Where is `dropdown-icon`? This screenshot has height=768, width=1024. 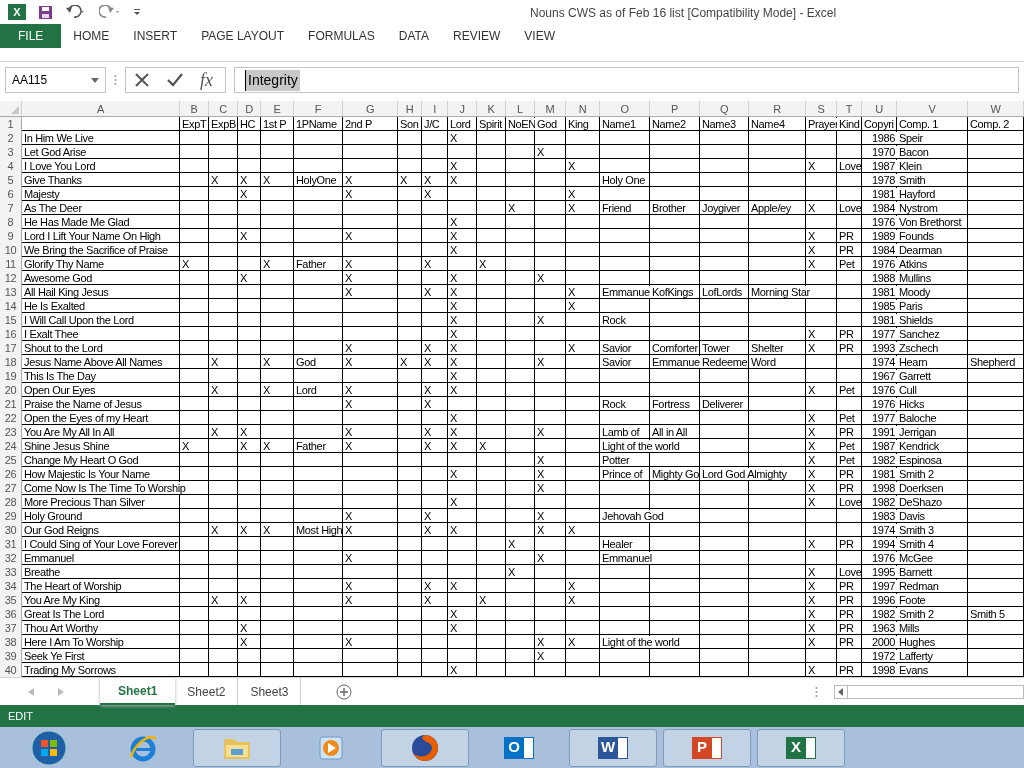
dropdown-icon is located at coordinates (95, 80).